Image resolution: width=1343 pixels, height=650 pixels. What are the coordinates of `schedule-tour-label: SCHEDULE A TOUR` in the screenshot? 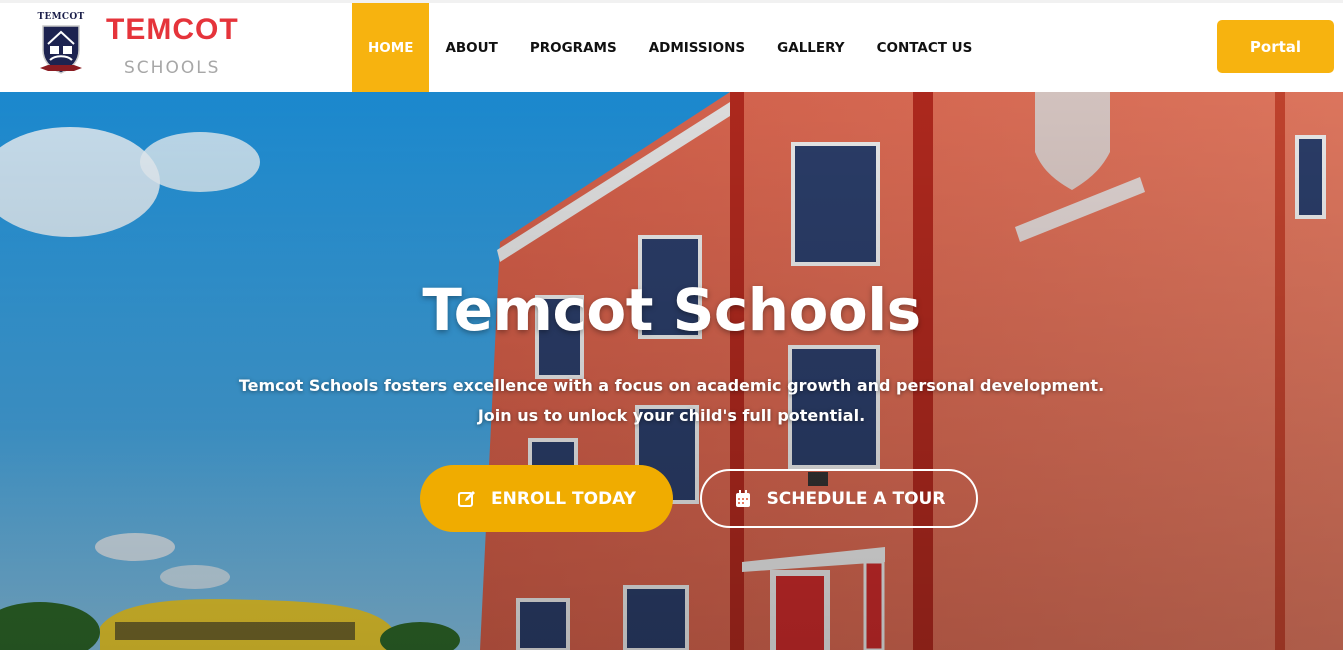 It's located at (856, 498).